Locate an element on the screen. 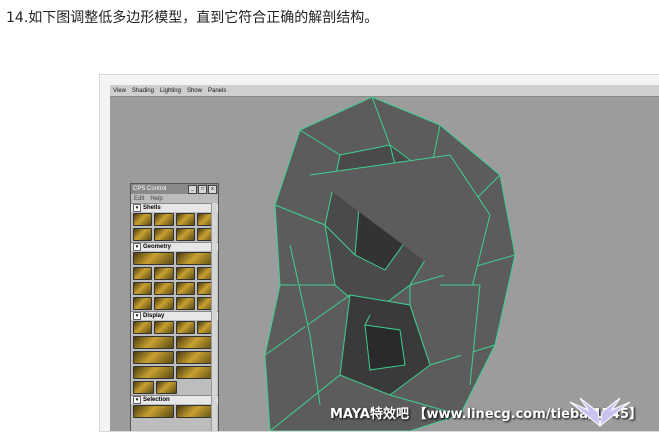 The image size is (659, 432). section-selection: ▾ Selection is located at coordinates (174, 399).